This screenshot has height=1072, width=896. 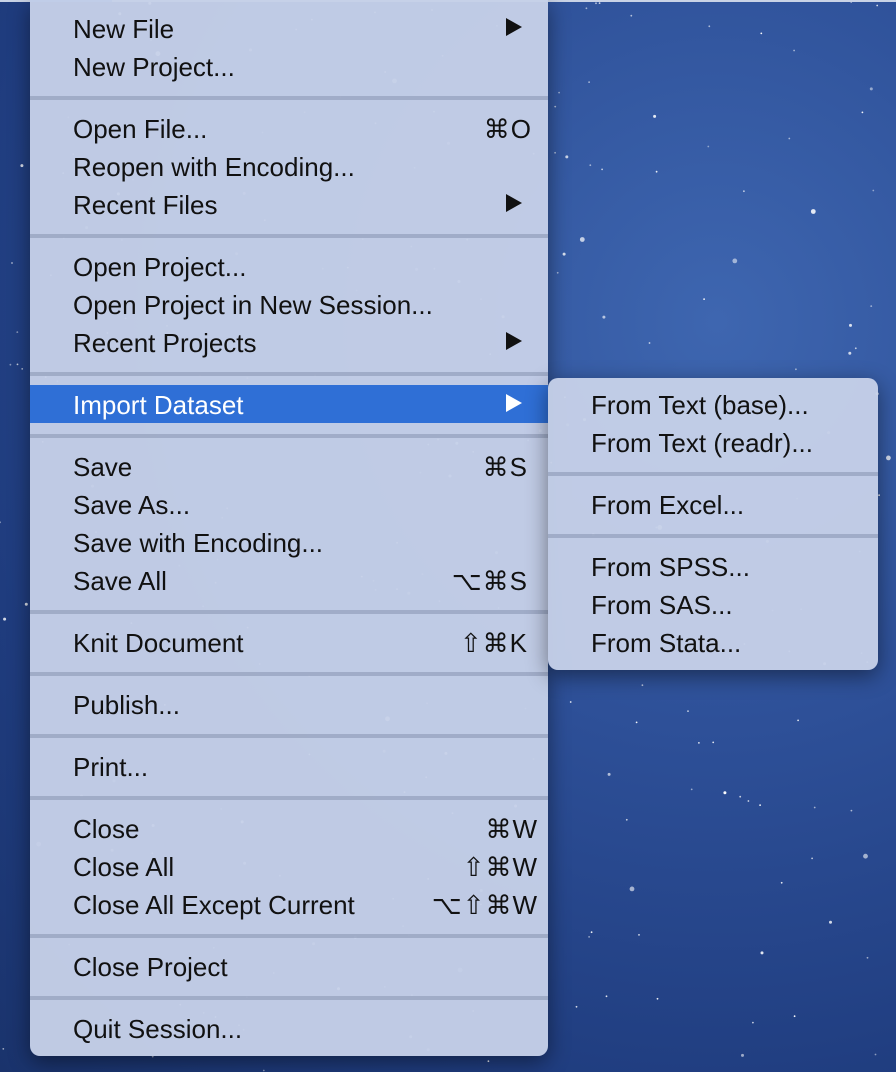 What do you see at coordinates (505, 467) in the screenshot?
I see `menu-item-shortcut: ⌘S` at bounding box center [505, 467].